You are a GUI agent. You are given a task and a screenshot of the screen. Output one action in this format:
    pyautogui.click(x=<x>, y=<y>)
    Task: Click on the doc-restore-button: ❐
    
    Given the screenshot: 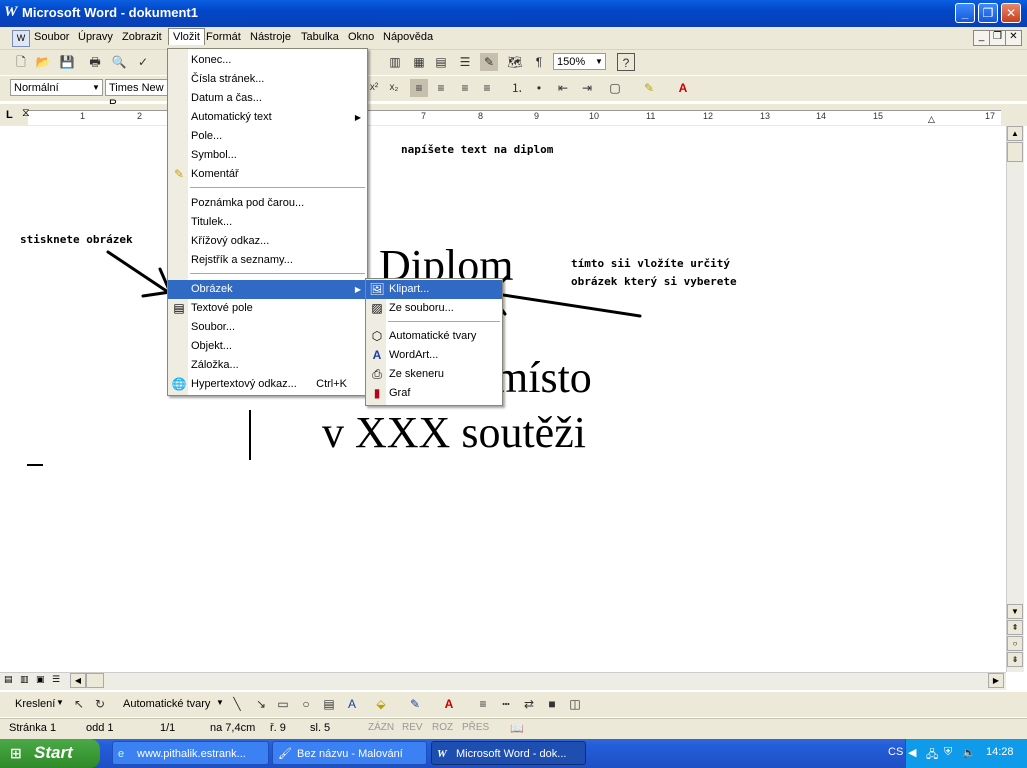 What is the action you would take?
    pyautogui.click(x=997, y=38)
    